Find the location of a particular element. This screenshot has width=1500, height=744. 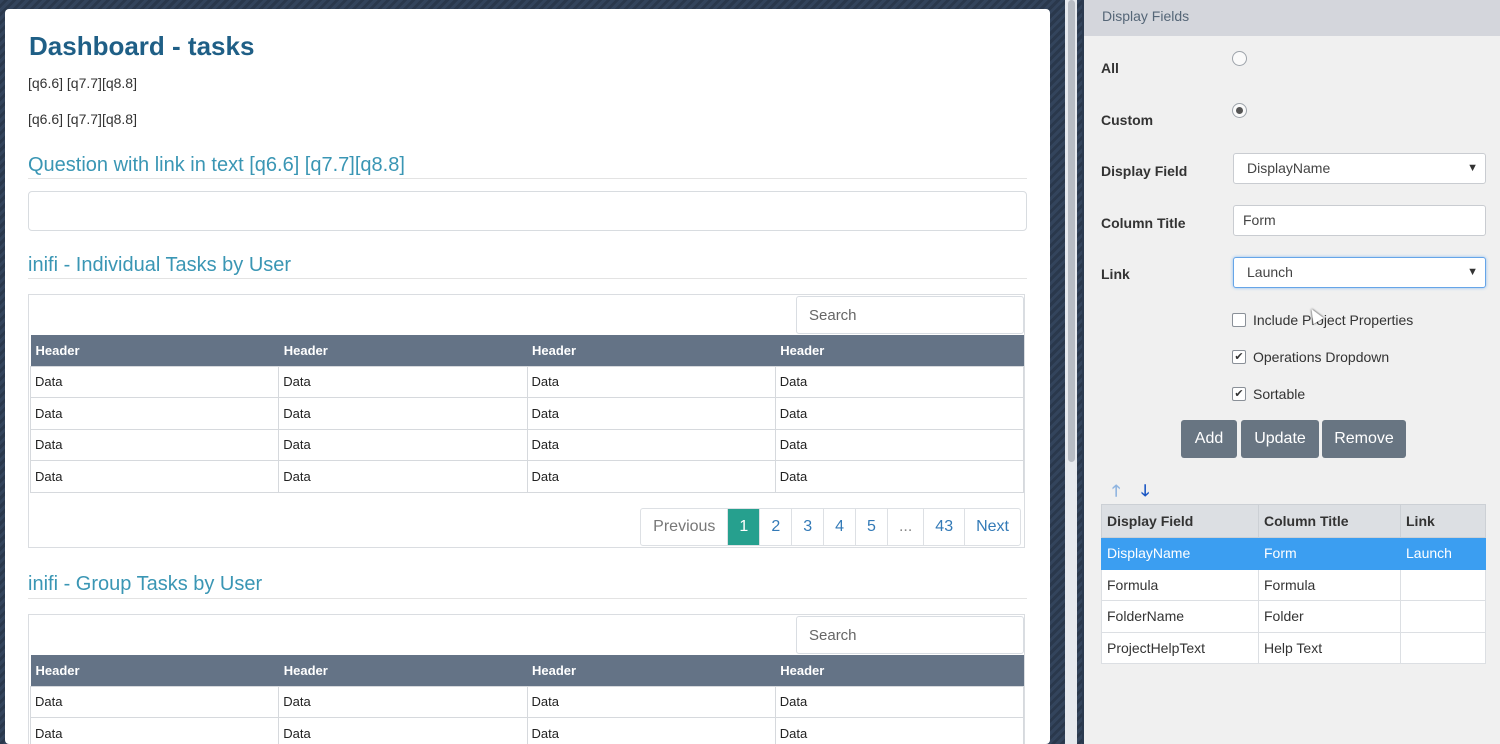

page-button: 3 is located at coordinates (807, 527).